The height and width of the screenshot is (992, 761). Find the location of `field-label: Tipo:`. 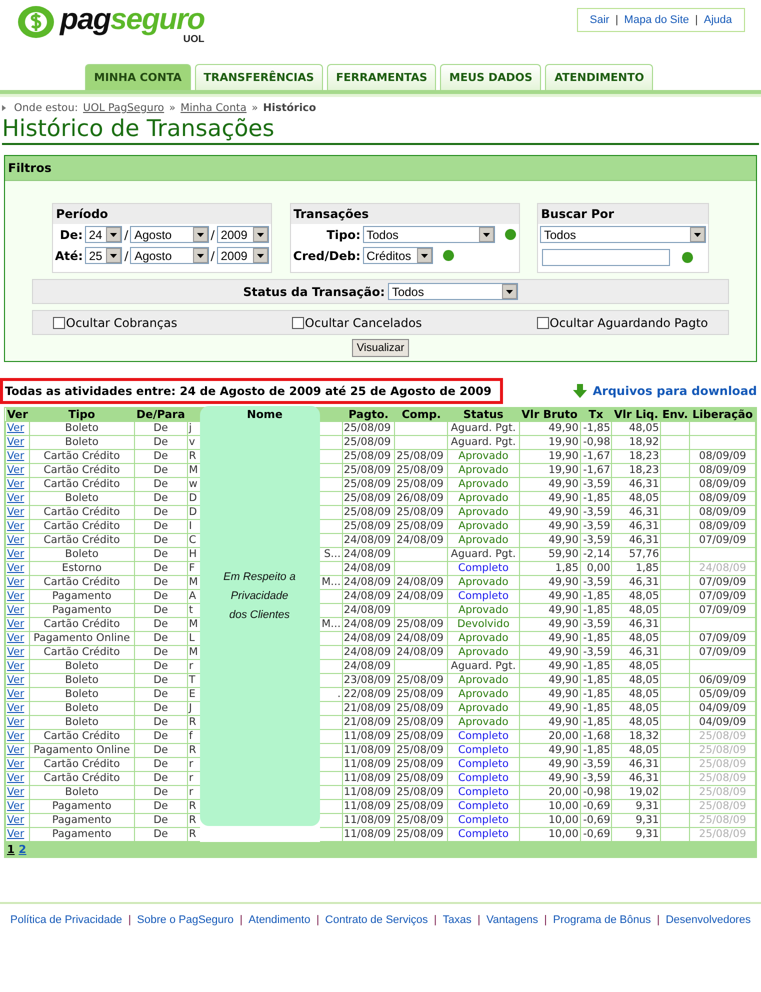

field-label: Tipo: is located at coordinates (343, 235).